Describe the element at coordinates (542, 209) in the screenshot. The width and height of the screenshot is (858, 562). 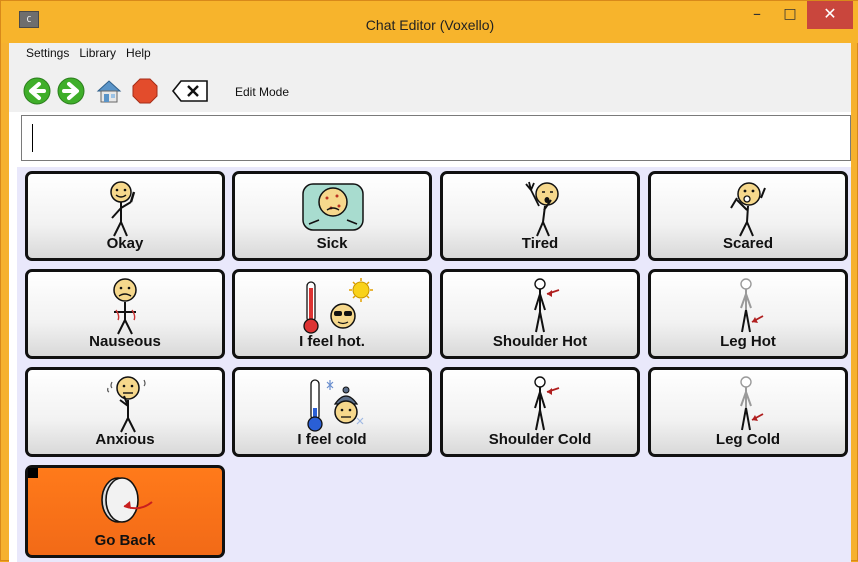
I see `tired-icon` at that location.